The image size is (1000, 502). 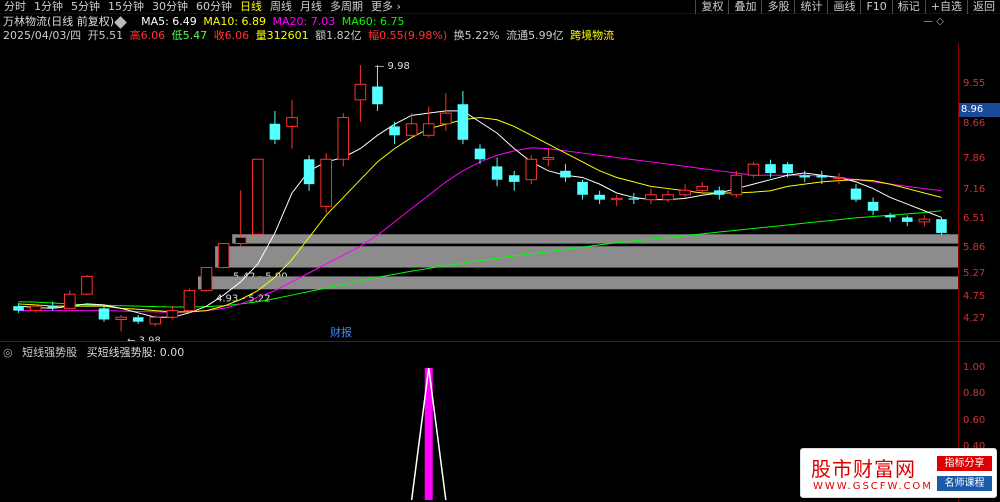 I want to click on support-band, so click(x=595, y=239).